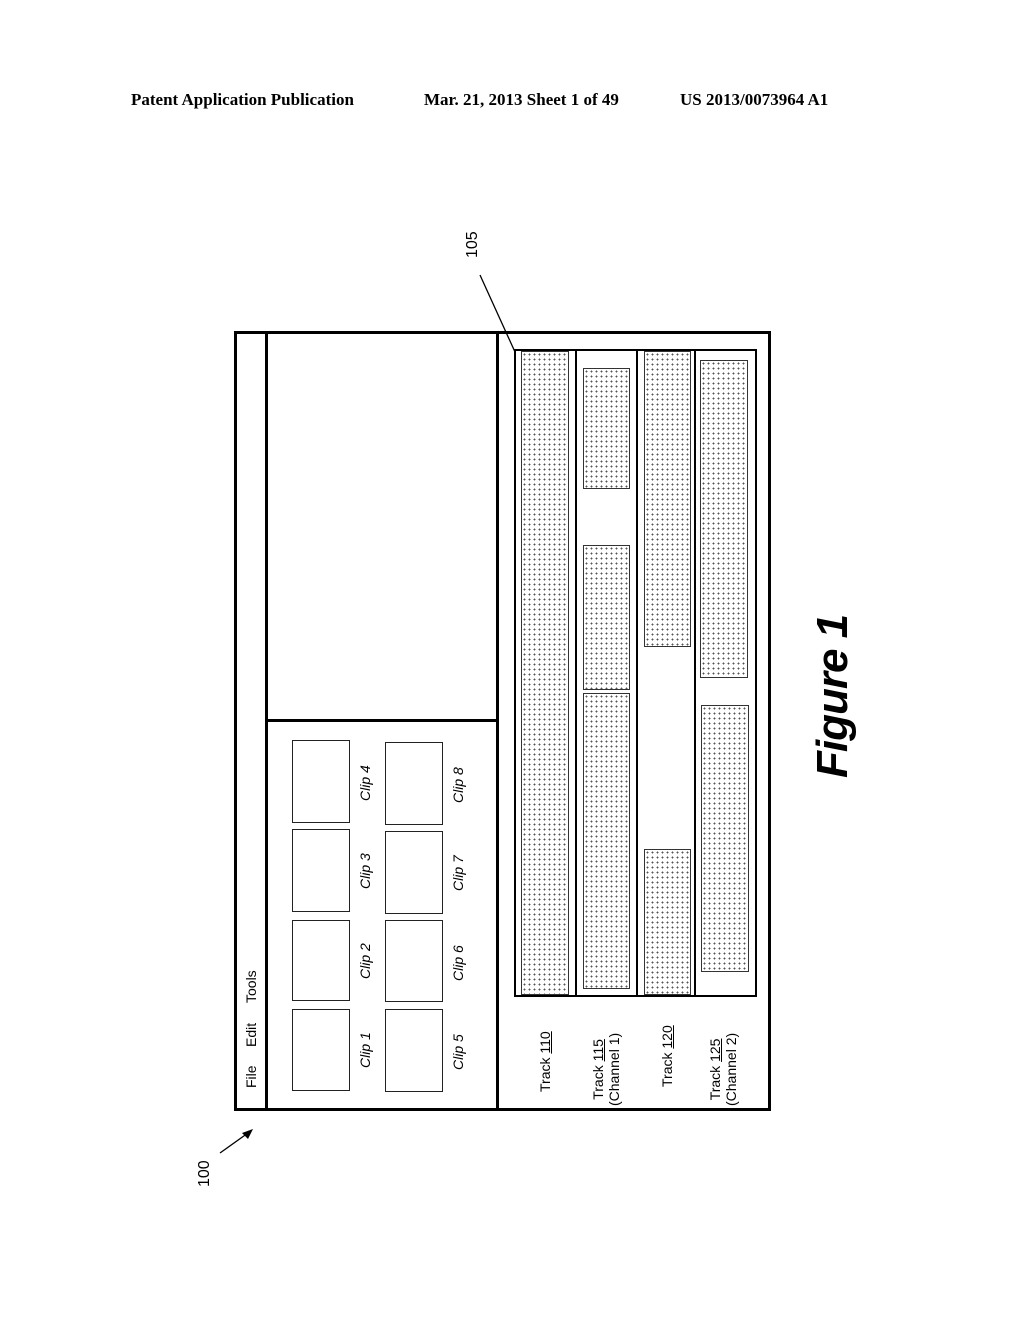 The height and width of the screenshot is (1320, 1024). Describe the element at coordinates (365, 783) in the screenshot. I see `clip-label-4: Clip 4` at that location.